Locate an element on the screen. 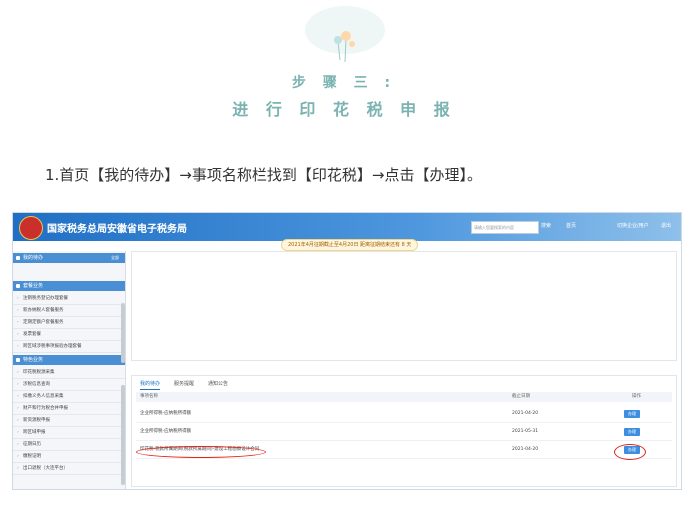 The image size is (688, 514). search-input: 请输入您要搜索的内容 is located at coordinates (505, 227).